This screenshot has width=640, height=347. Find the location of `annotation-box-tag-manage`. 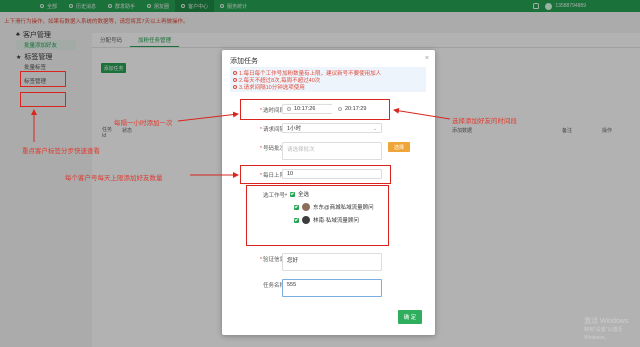

annotation-box-tag-manage is located at coordinates (43, 99).